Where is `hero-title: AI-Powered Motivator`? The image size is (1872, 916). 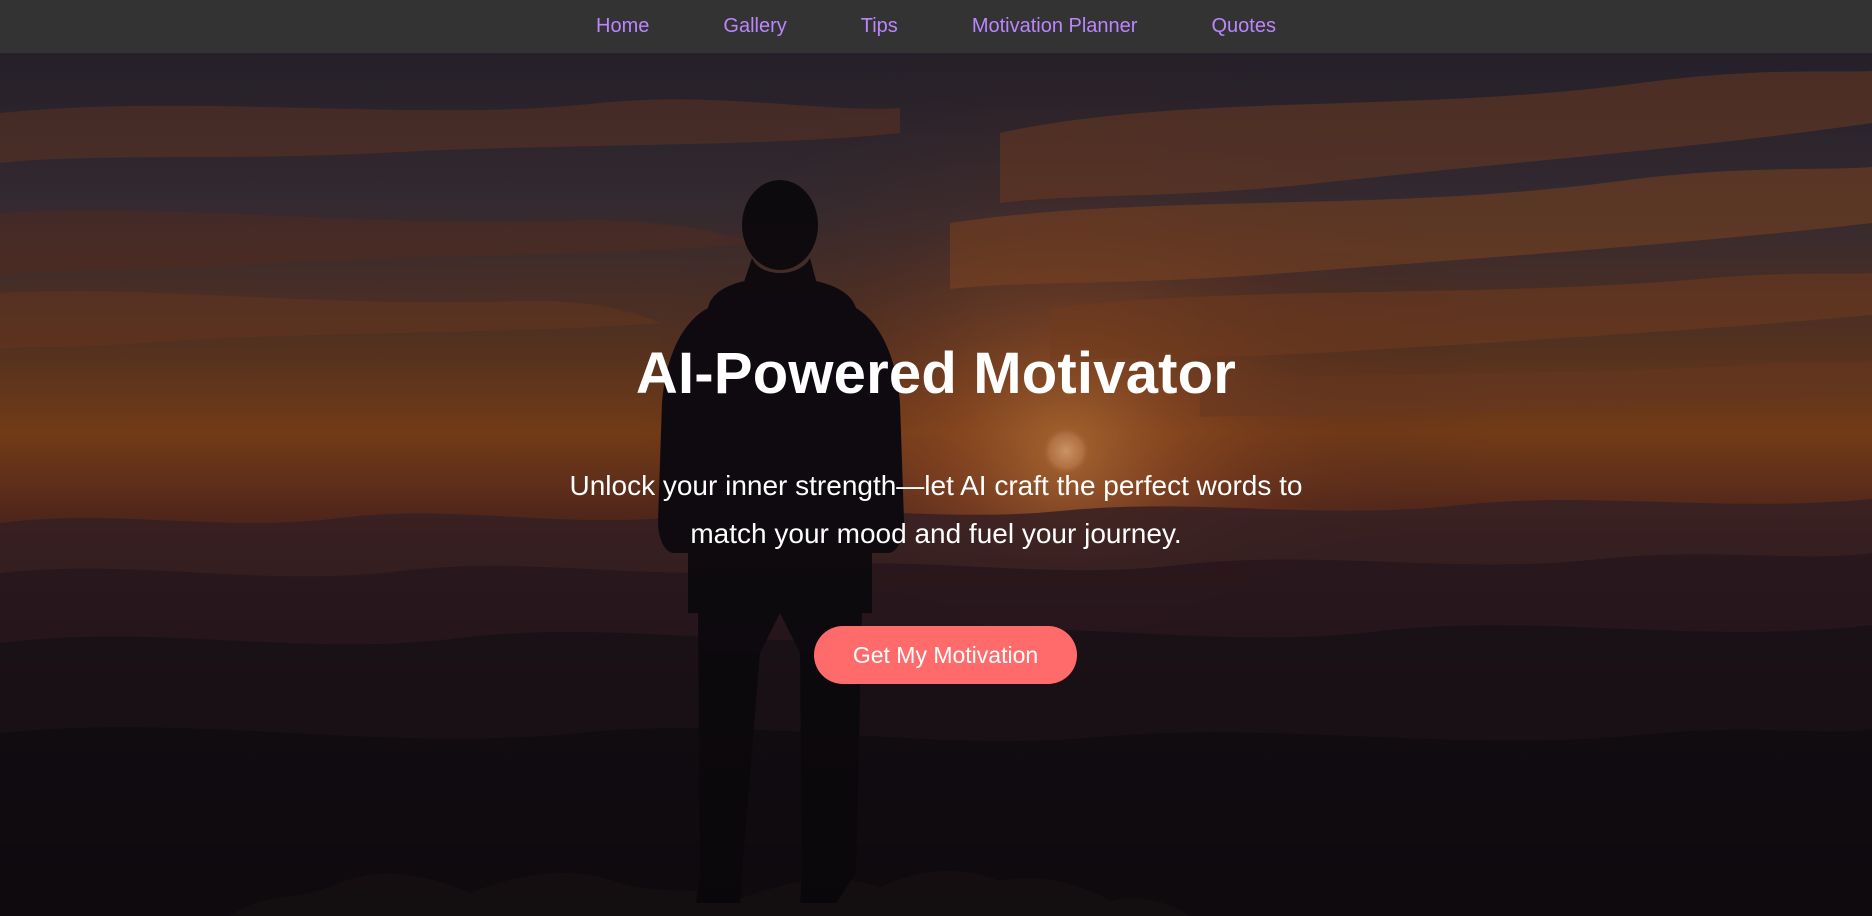 hero-title: AI-Powered Motivator is located at coordinates (936, 373).